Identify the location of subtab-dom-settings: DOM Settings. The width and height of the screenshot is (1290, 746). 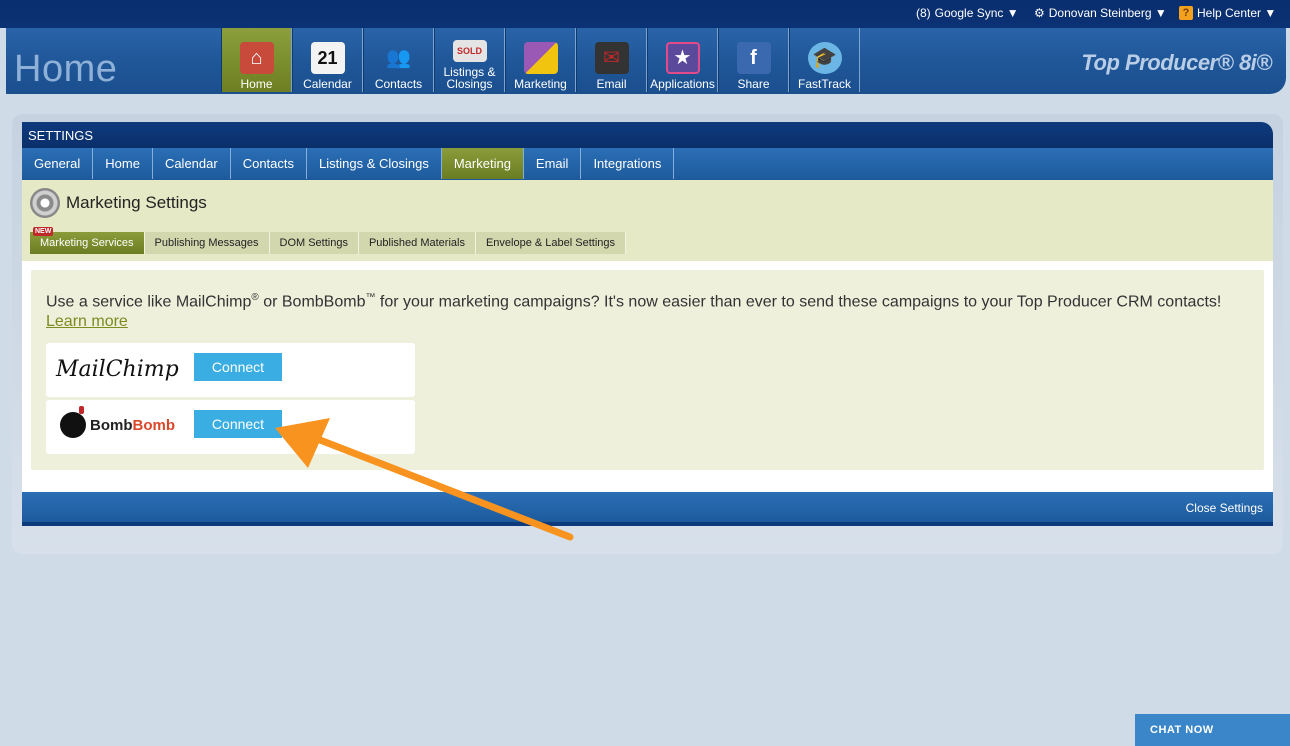
(314, 243).